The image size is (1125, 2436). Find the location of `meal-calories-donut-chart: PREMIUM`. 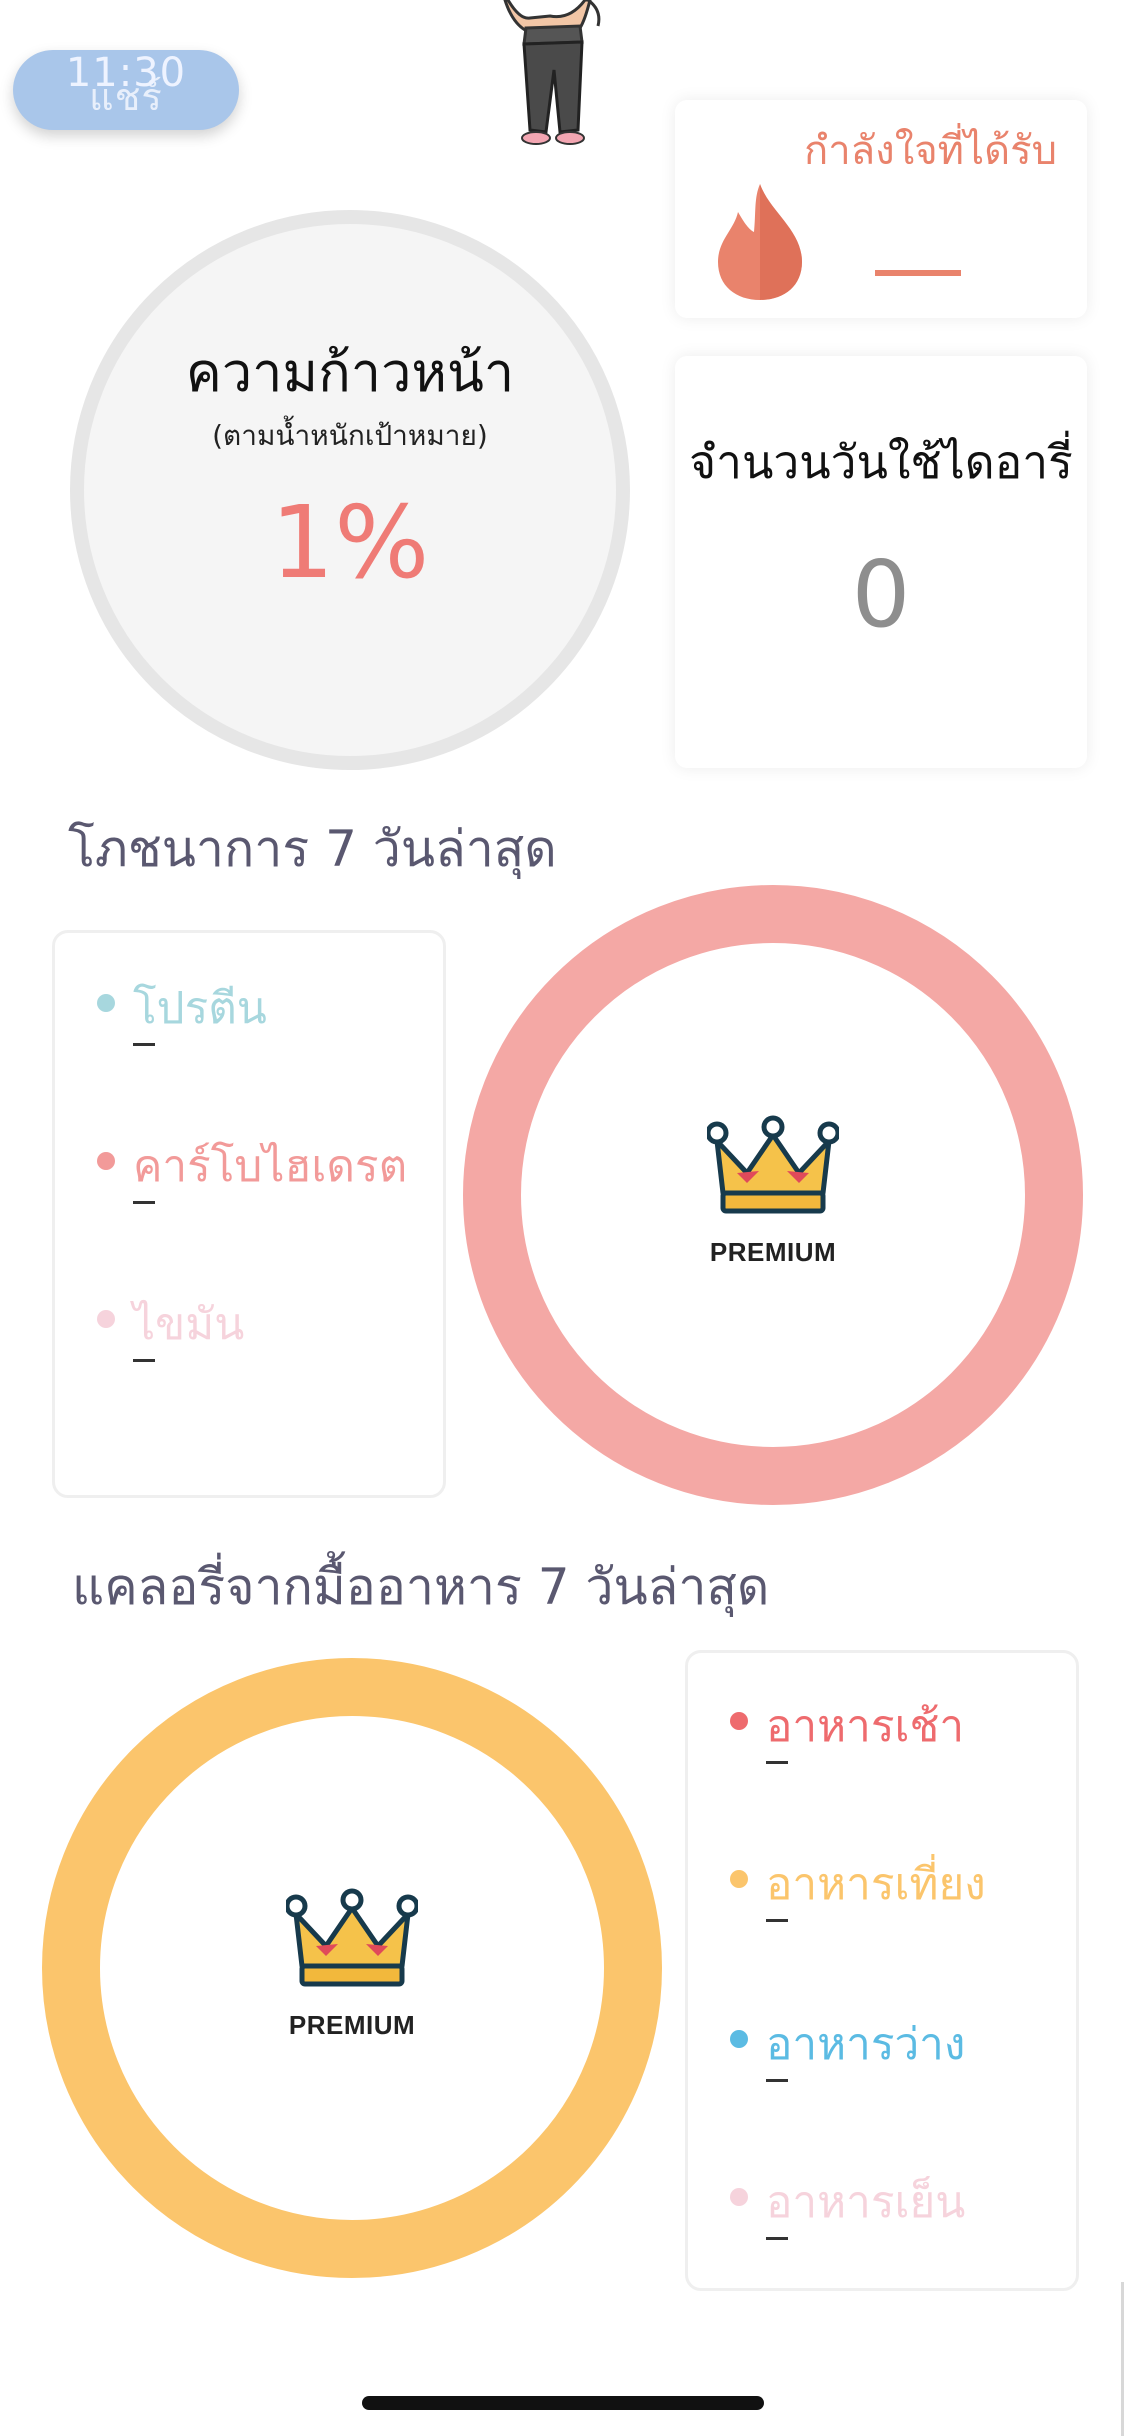

meal-calories-donut-chart: PREMIUM is located at coordinates (352, 1968).